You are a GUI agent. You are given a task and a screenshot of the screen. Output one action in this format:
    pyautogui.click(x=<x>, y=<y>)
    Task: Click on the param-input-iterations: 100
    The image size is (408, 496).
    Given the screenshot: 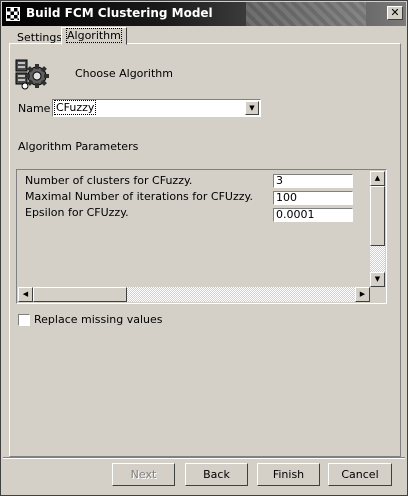 What is the action you would take?
    pyautogui.click(x=313, y=198)
    